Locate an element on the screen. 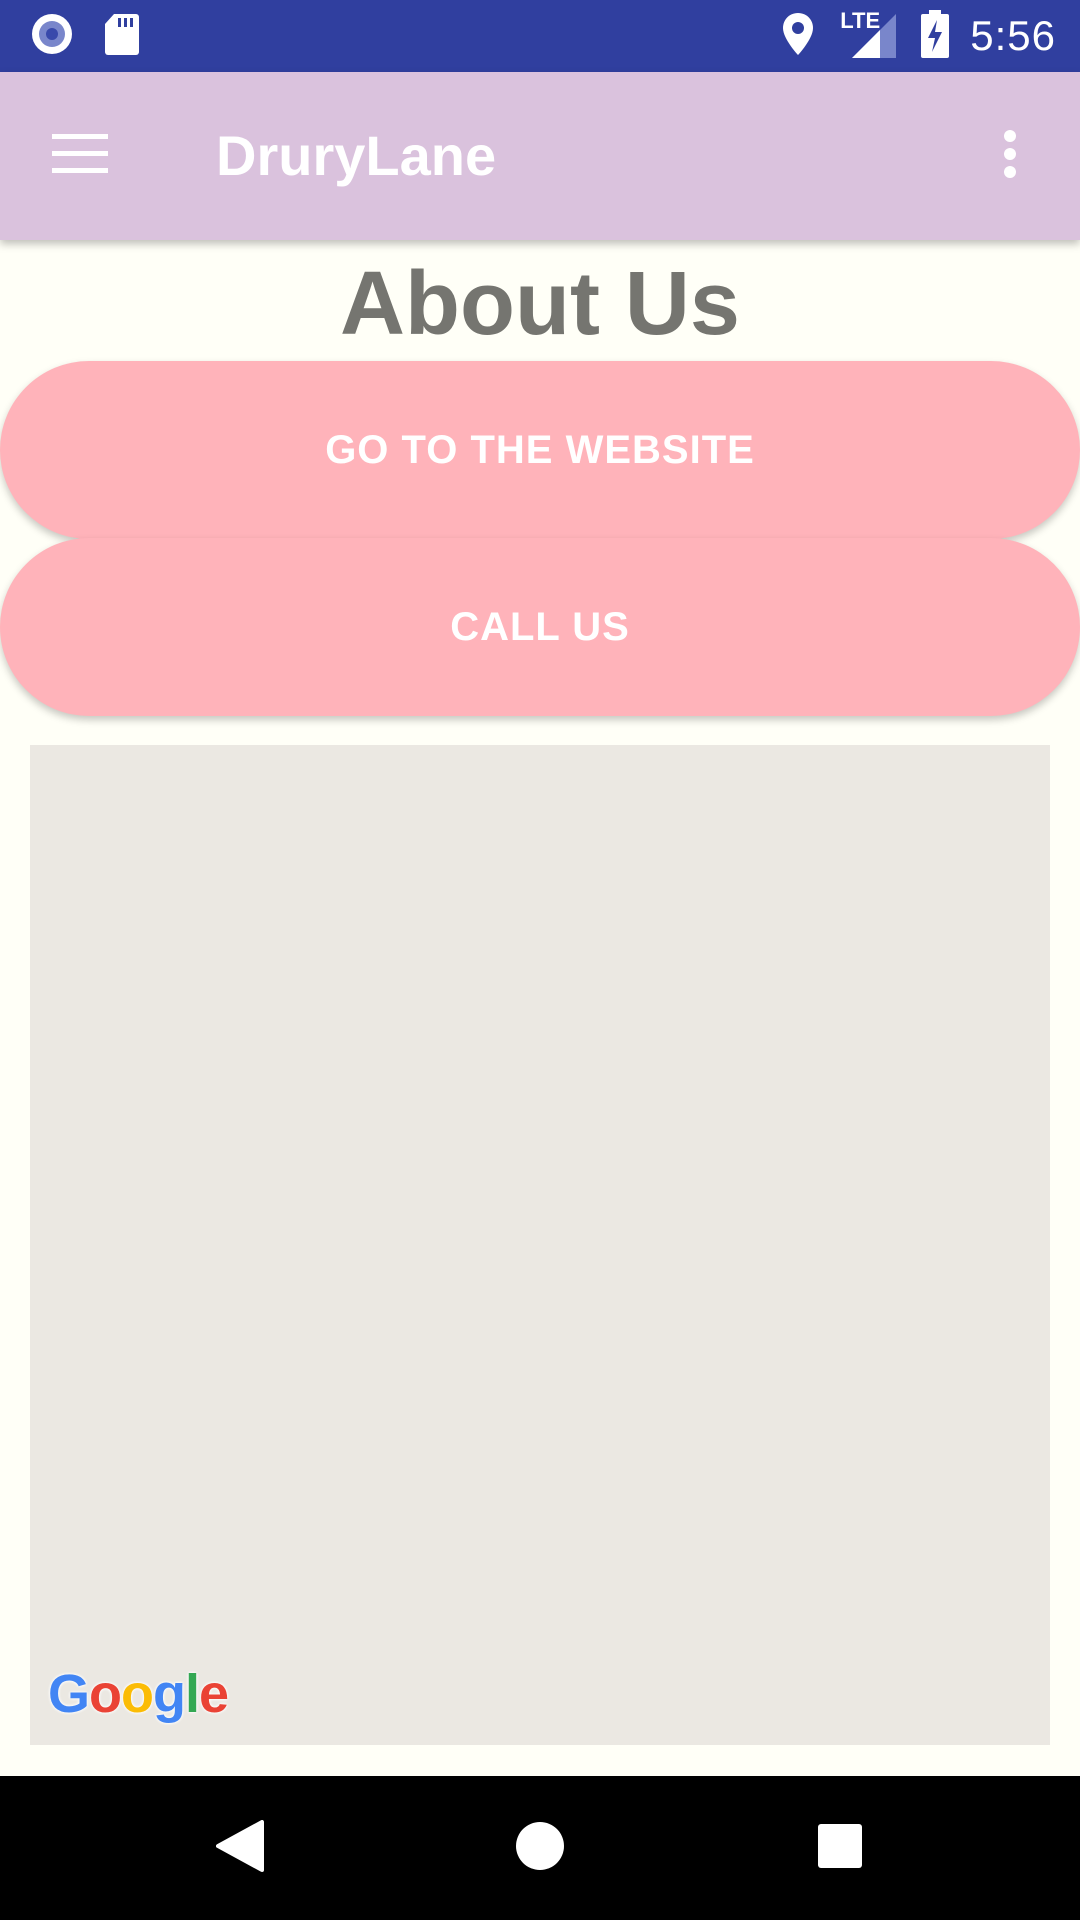 This screenshot has width=1080, height=1920. app-title: DruryLane is located at coordinates (356, 155).